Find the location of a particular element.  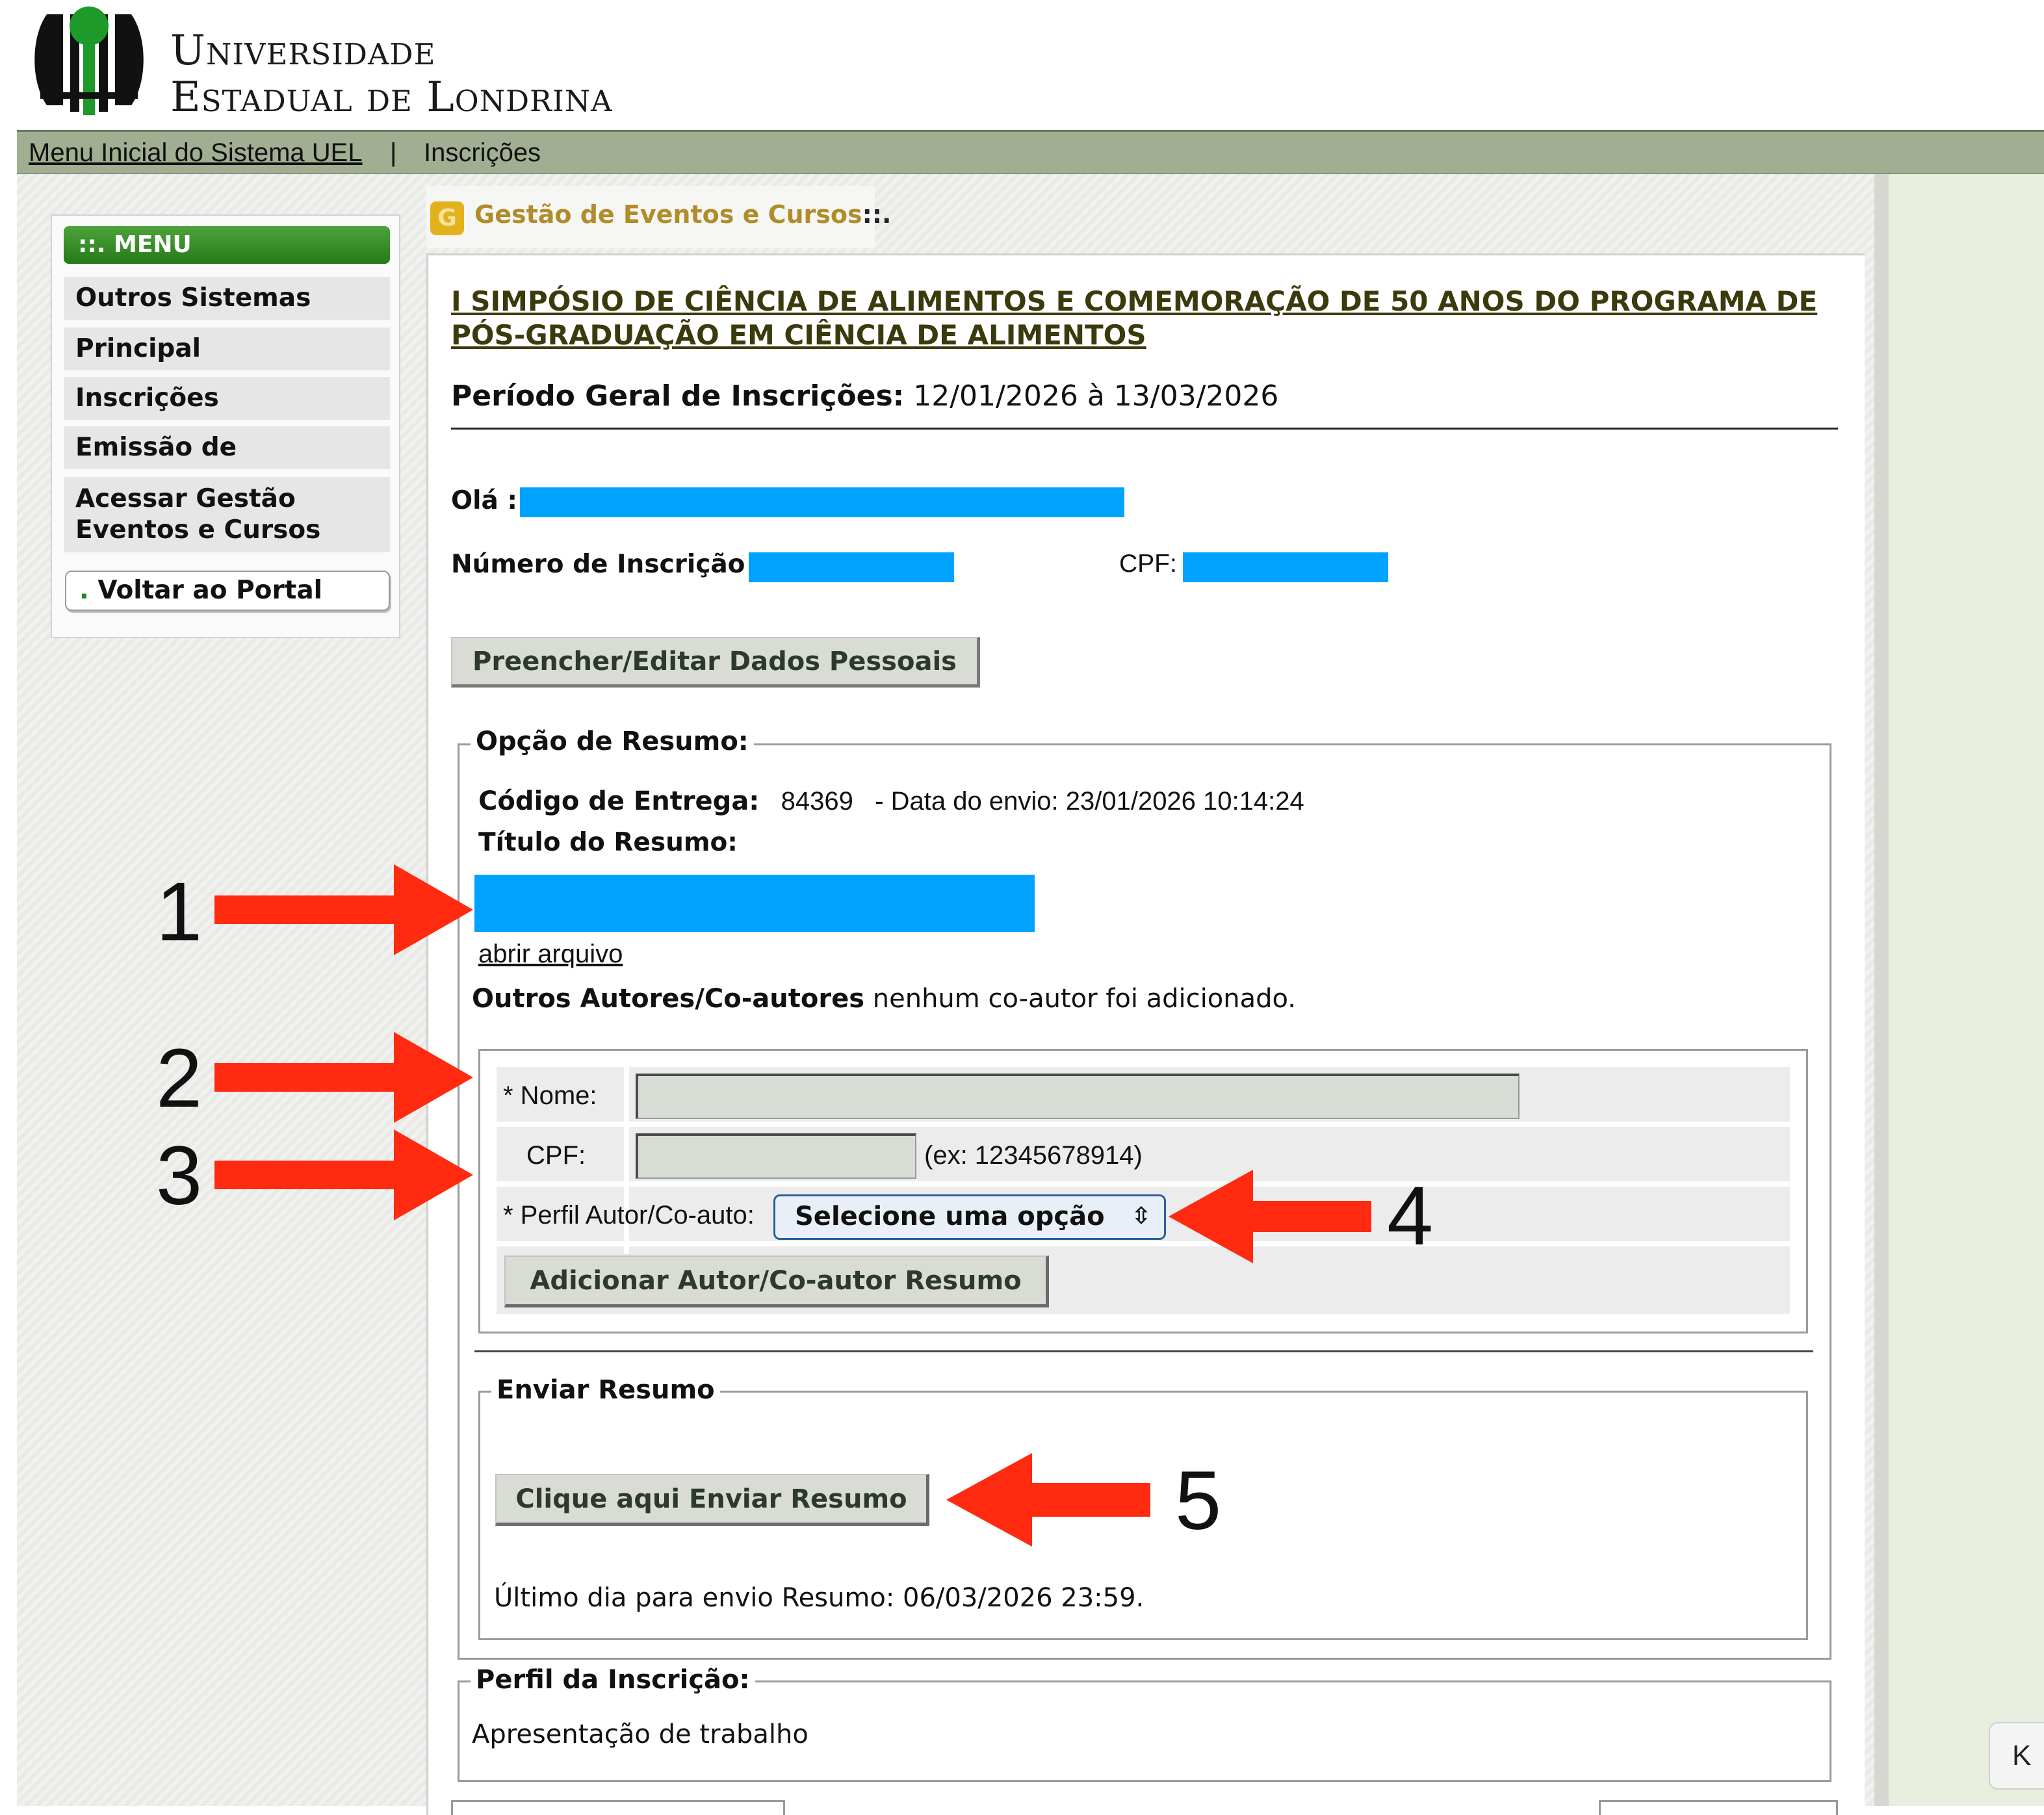

annotation-number-2: 2 is located at coordinates (179, 1078).